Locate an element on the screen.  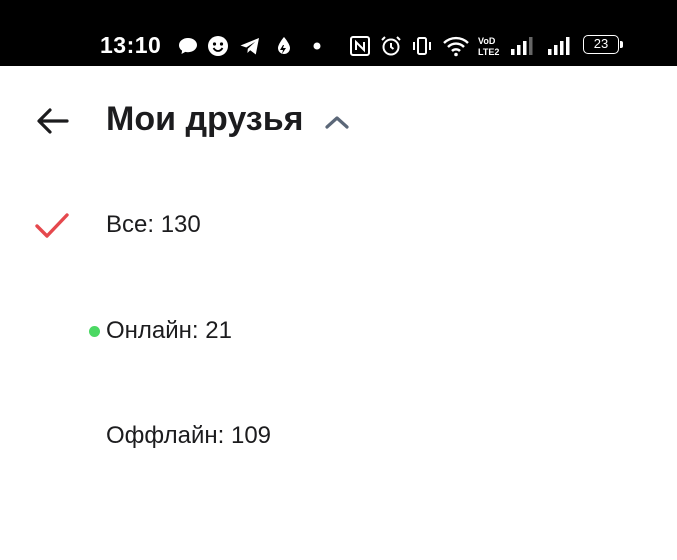
checkmark-icon is located at coordinates (52, 225).